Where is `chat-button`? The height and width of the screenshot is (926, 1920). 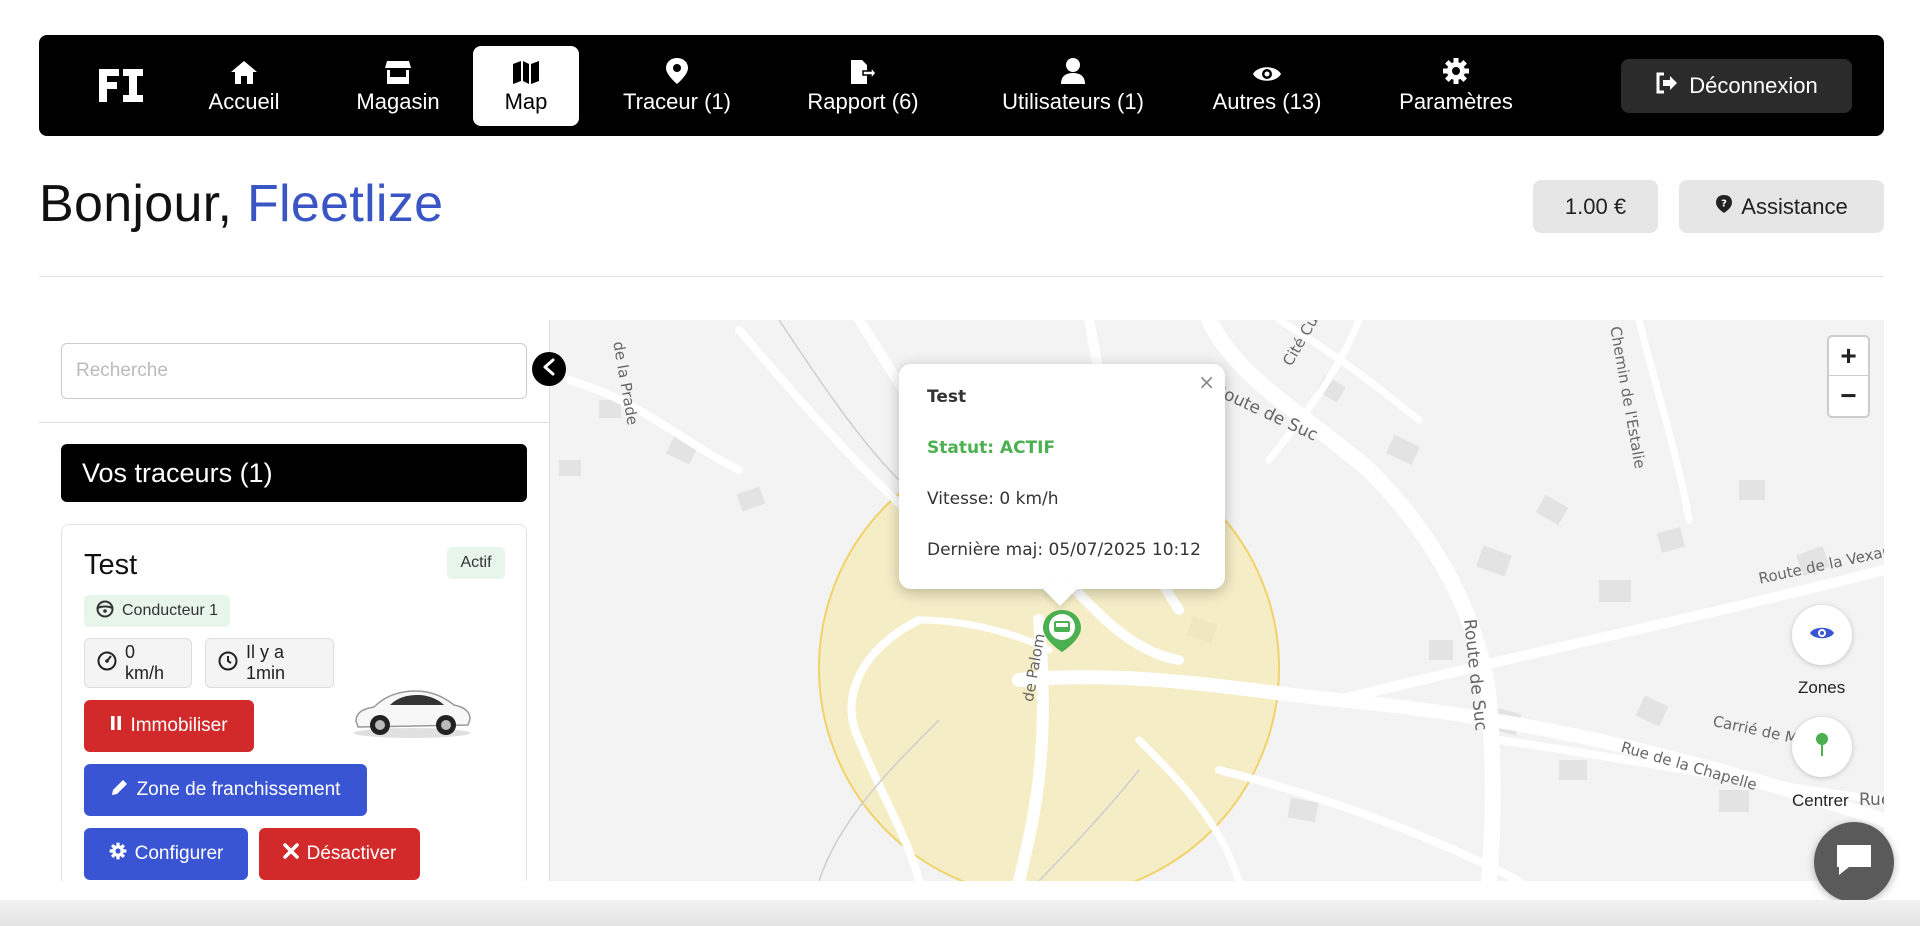 chat-button is located at coordinates (1854, 862).